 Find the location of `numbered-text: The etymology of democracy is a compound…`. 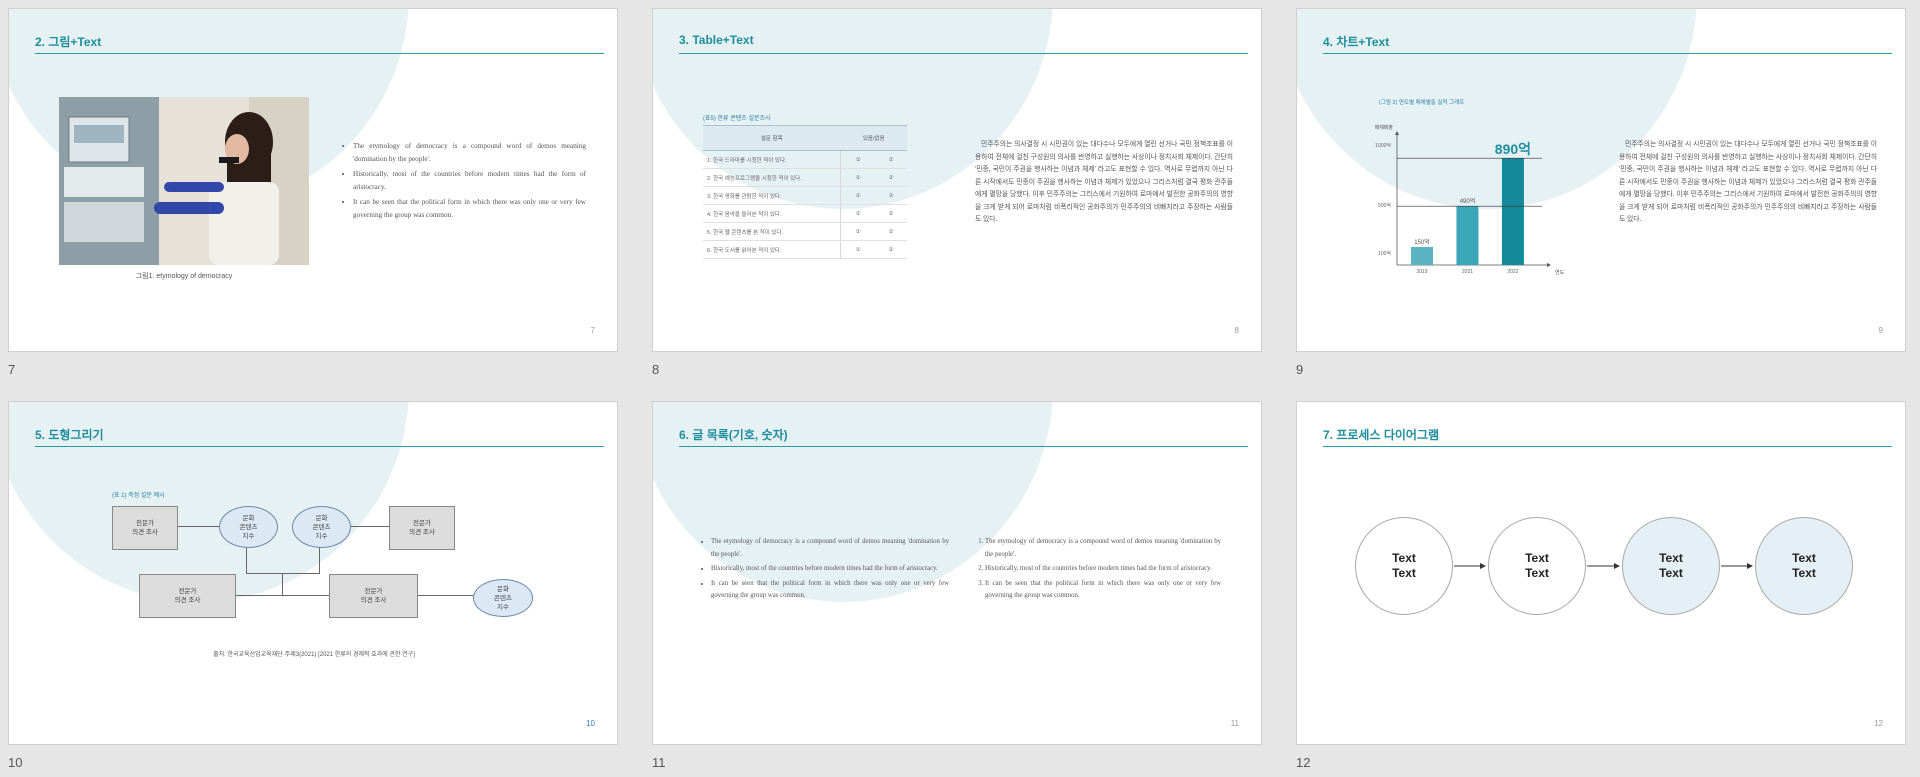

numbered-text: The etymology of democracy is a compound… is located at coordinates (1096, 570).